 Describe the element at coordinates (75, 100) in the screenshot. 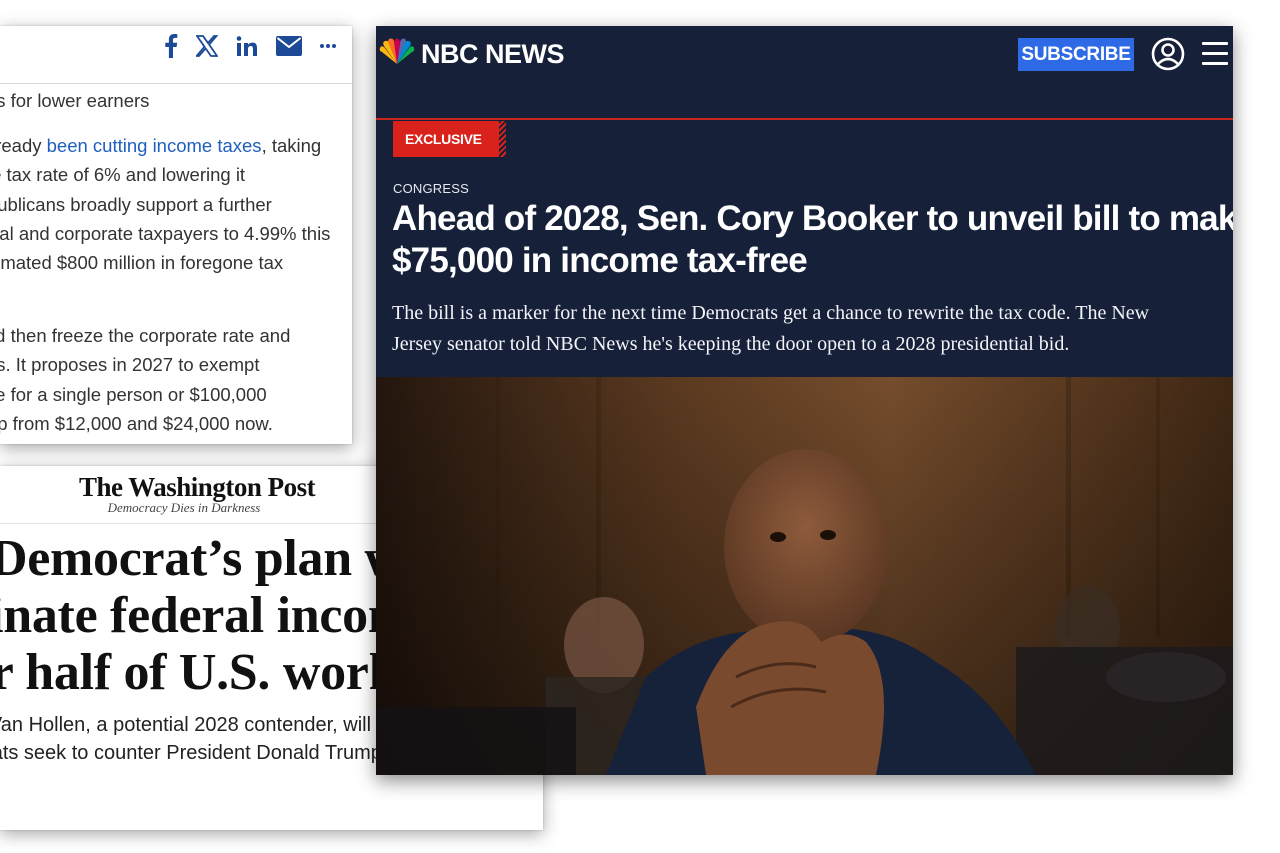

I see `article-line: Plan cuts taxes for lower earners` at that location.